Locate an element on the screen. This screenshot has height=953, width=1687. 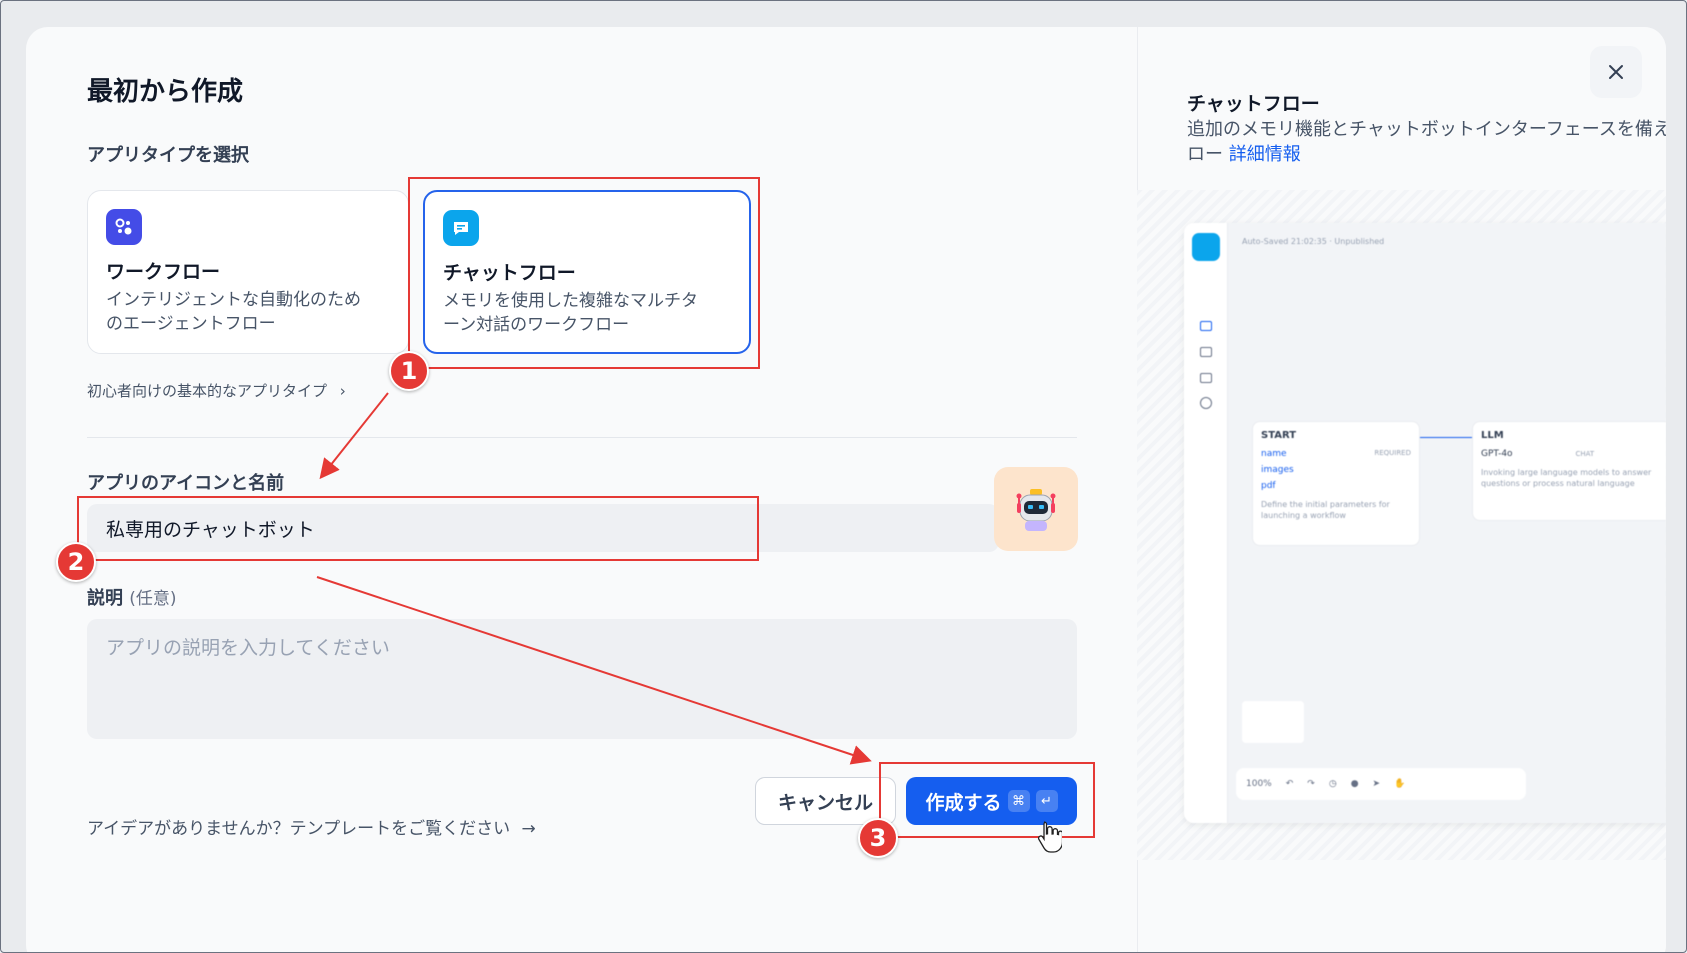
preview-description: 追加のメモリ機能とチャットボットインターフェースを備え ロー 詳細情報 is located at coordinates (1426, 142).